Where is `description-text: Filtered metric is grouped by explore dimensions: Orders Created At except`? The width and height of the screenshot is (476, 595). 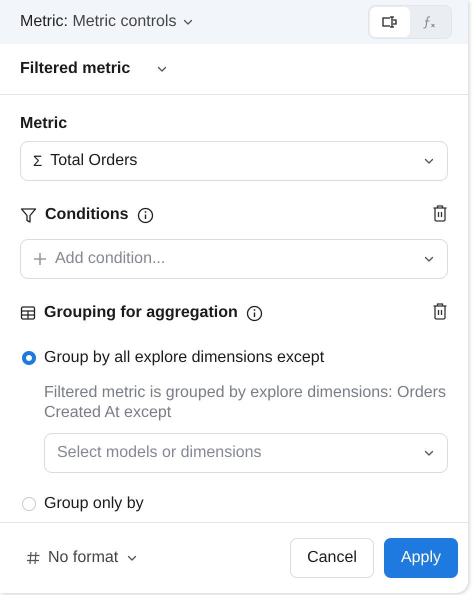
description-text: Filtered metric is grouped by explore dimensions: Orders Created At except is located at coordinates (245, 403).